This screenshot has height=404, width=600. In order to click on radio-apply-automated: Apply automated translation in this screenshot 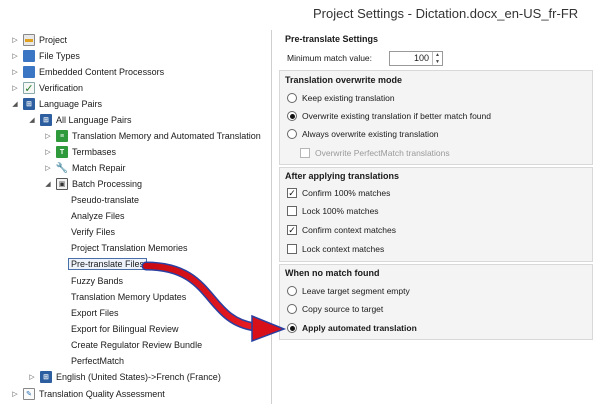, I will do `click(352, 328)`.